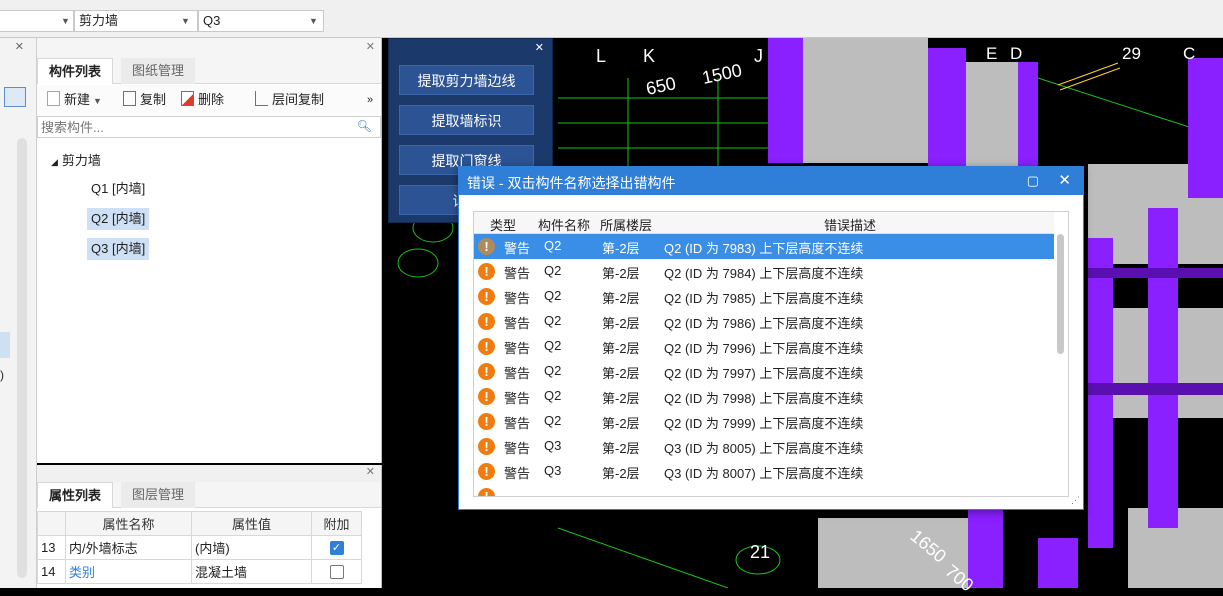  Describe the element at coordinates (336, 548) in the screenshot. I see `attach-checkbox: ✓` at that location.